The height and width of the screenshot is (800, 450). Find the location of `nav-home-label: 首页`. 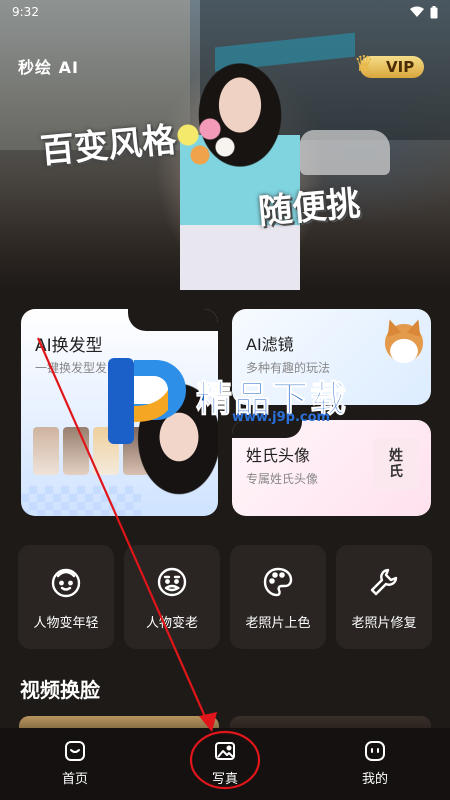

nav-home-label: 首页 is located at coordinates (74, 779).